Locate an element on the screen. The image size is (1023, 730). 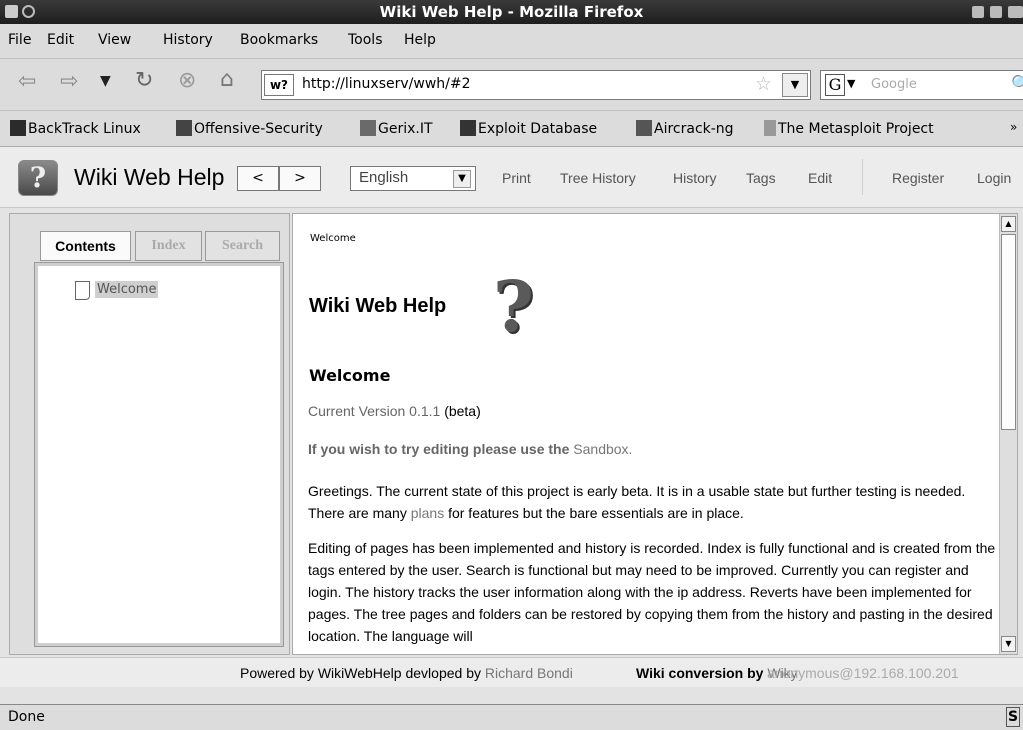
author-link: Richard Bondi is located at coordinates (529, 673).